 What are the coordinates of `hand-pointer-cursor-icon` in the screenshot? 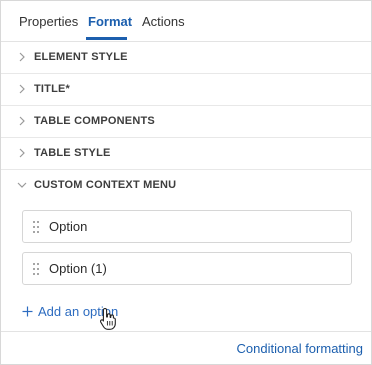 It's located at (107, 318).